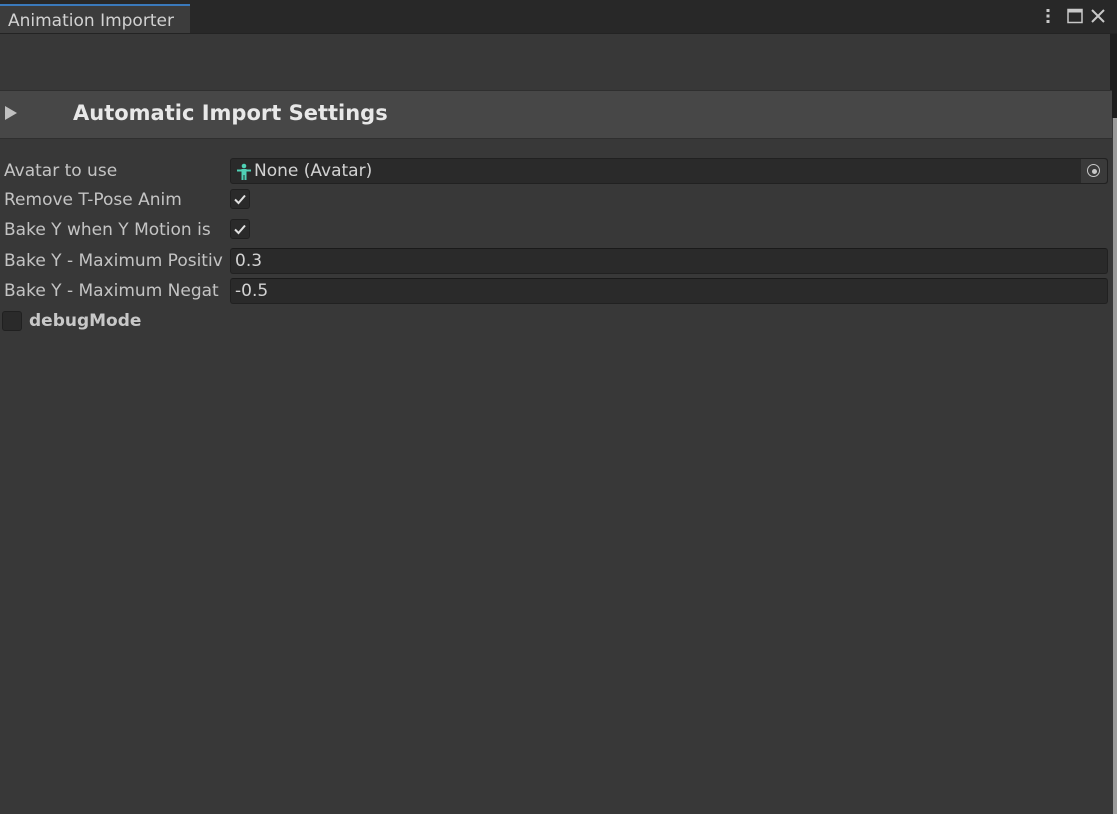 This screenshot has height=814, width=1117. I want to click on remove-tpose-label: Remove T-Pose Anim, so click(93, 200).